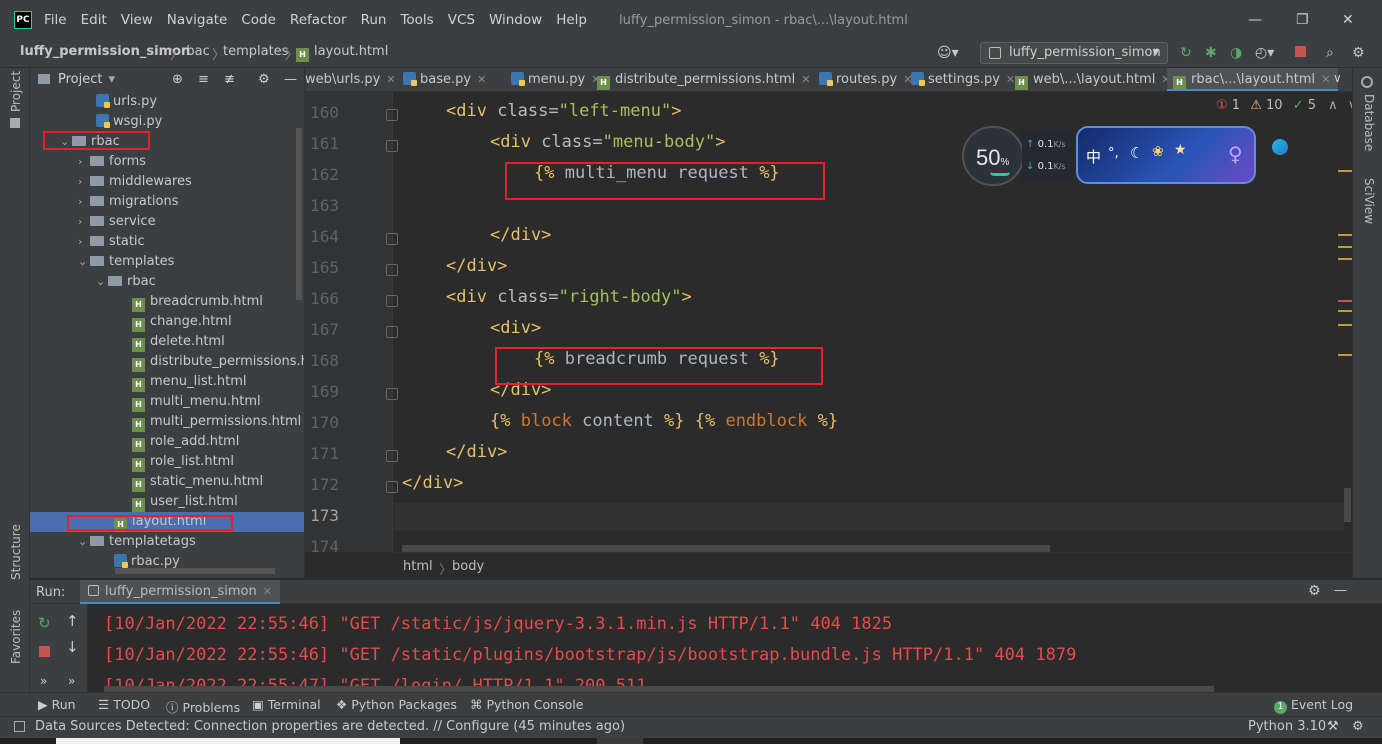  I want to click on network-monitor-widget: 50% ↑ 0.1K/s ↓ 0.1K/s 中 °, ☾ ❀ ★ ♀, so click(1109, 156).